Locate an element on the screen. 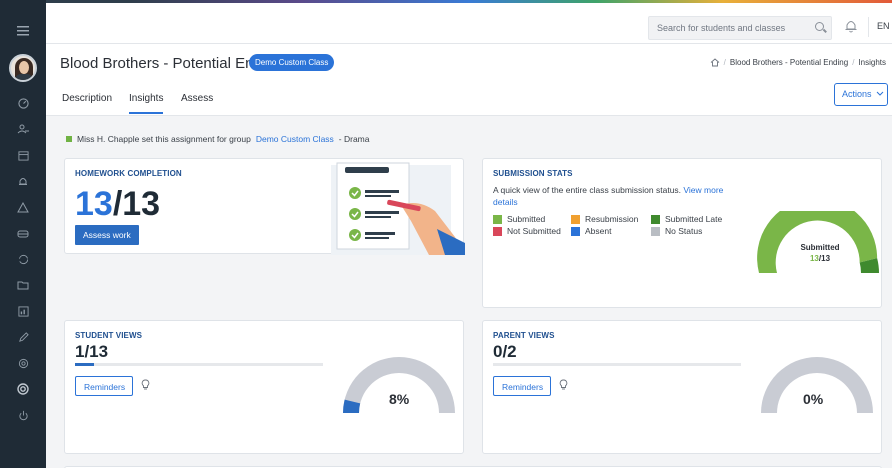 Image resolution: width=892 pixels, height=468 pixels. notifications-icon is located at coordinates (23, 181).